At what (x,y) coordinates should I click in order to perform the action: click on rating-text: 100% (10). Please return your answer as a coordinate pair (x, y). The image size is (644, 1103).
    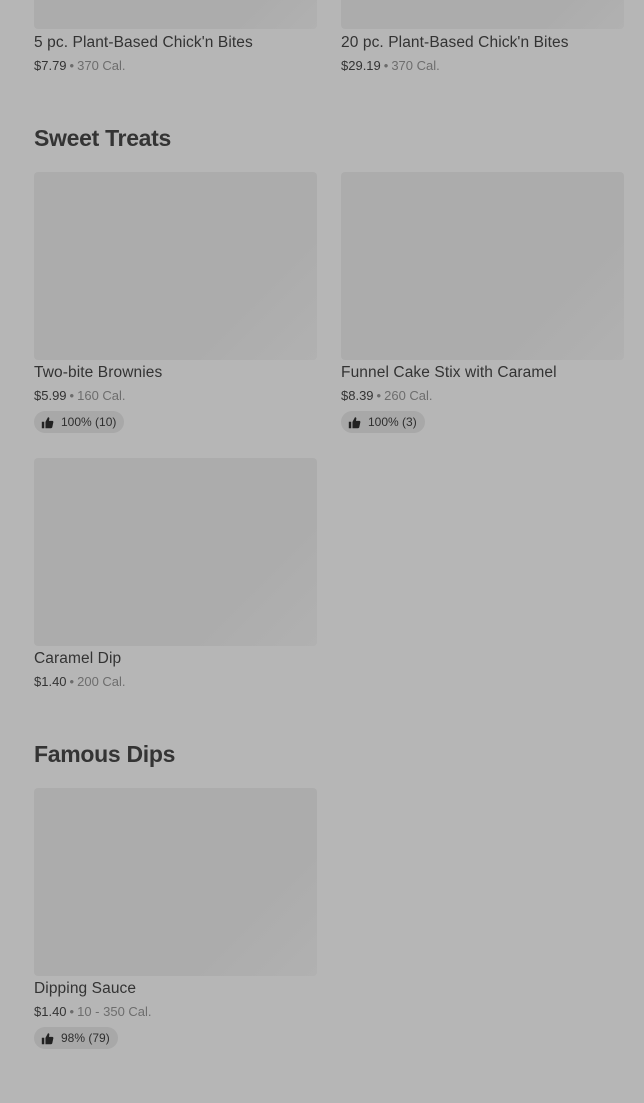
    Looking at the image, I should click on (89, 422).